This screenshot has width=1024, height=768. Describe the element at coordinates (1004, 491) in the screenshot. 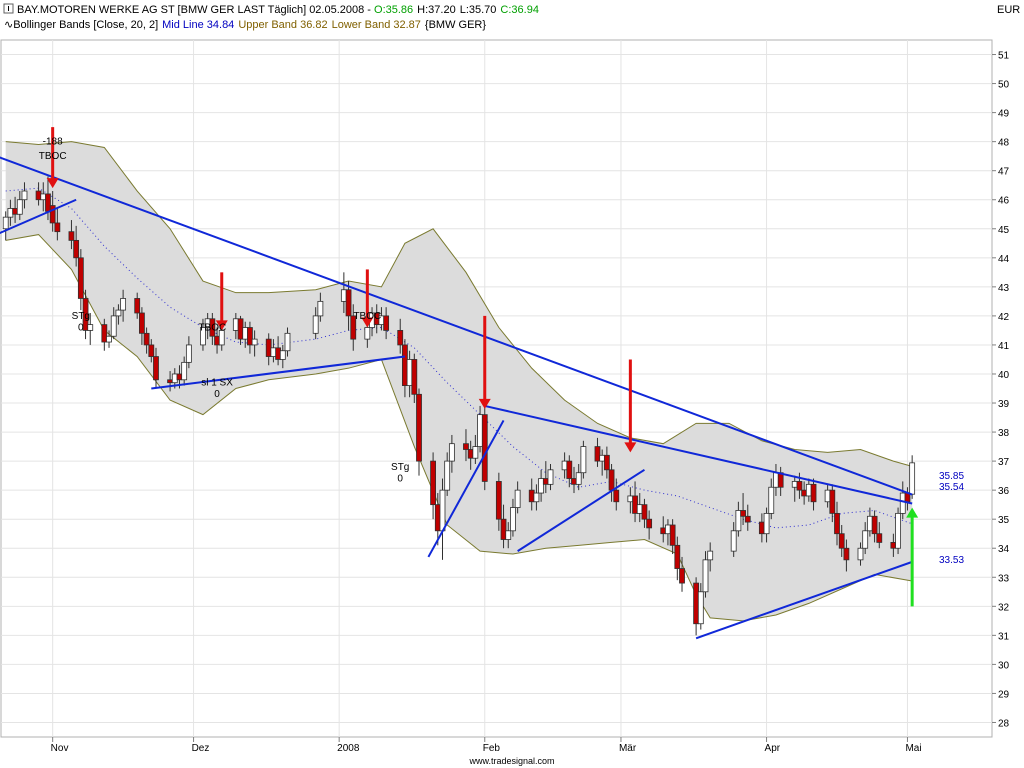

I see `y-tick-label: 36` at that location.